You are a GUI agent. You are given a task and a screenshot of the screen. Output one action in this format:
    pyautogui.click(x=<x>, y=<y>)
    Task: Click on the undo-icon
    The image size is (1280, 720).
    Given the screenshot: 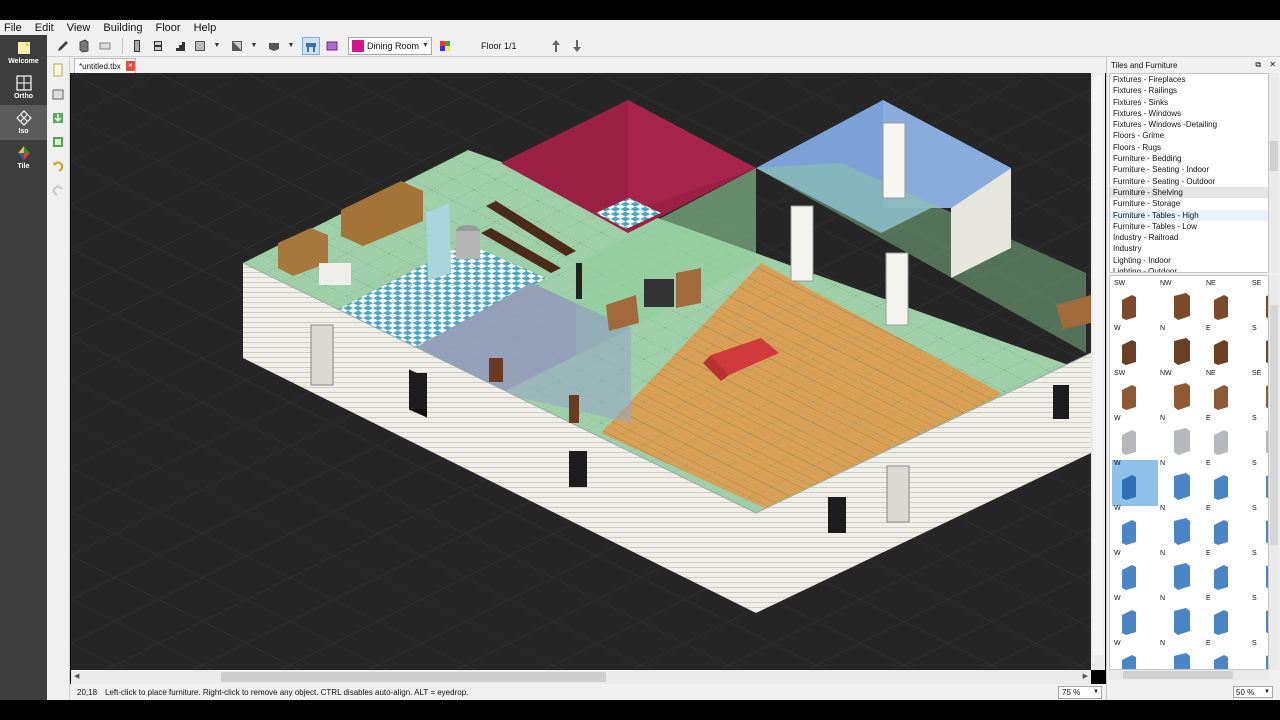 What is the action you would take?
    pyautogui.click(x=58, y=166)
    